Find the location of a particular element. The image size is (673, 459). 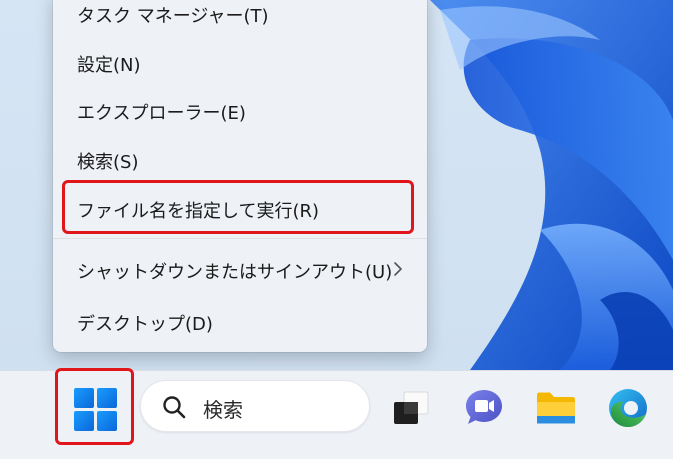

teams-chat-button is located at coordinates (484, 408).